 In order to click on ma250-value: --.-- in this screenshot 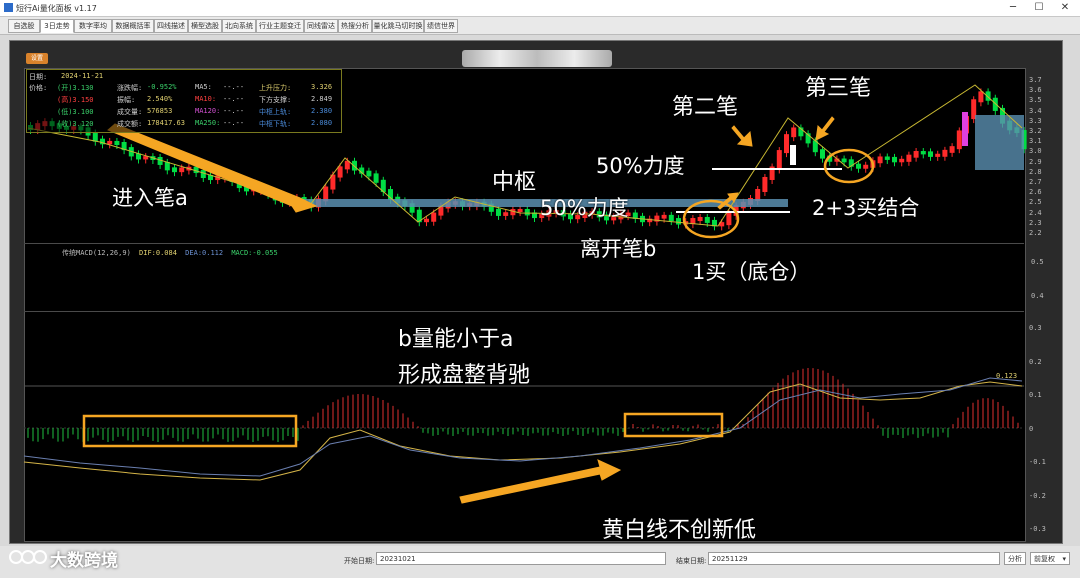, I will do `click(234, 123)`.